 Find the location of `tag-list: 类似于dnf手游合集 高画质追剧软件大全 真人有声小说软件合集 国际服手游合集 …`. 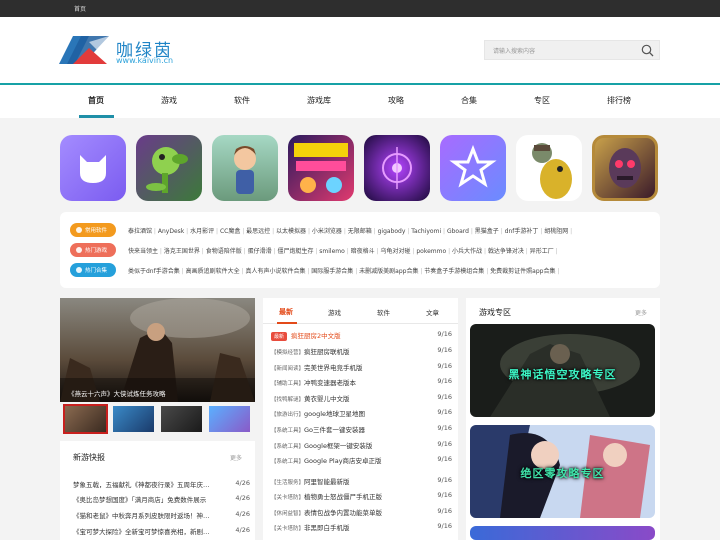

tag-list: 类似于dnf手游合集 高画质追剧软件大全 真人有声小说软件合集 国际服手游合集 … is located at coordinates (343, 270).